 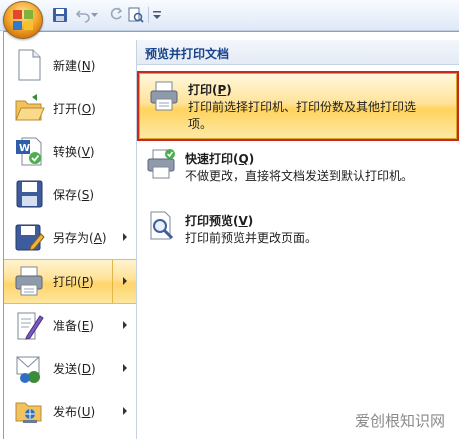 What do you see at coordinates (298, 52) in the screenshot?
I see `submenu-header: 预览并打印文档` at bounding box center [298, 52].